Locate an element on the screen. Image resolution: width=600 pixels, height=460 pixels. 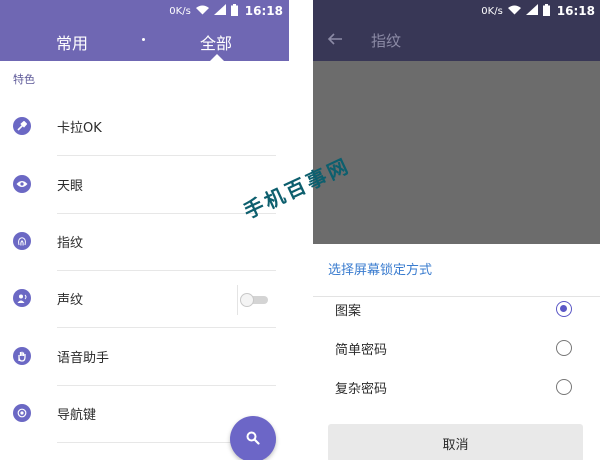
list-item-label: 语音助手 is located at coordinates (83, 358).